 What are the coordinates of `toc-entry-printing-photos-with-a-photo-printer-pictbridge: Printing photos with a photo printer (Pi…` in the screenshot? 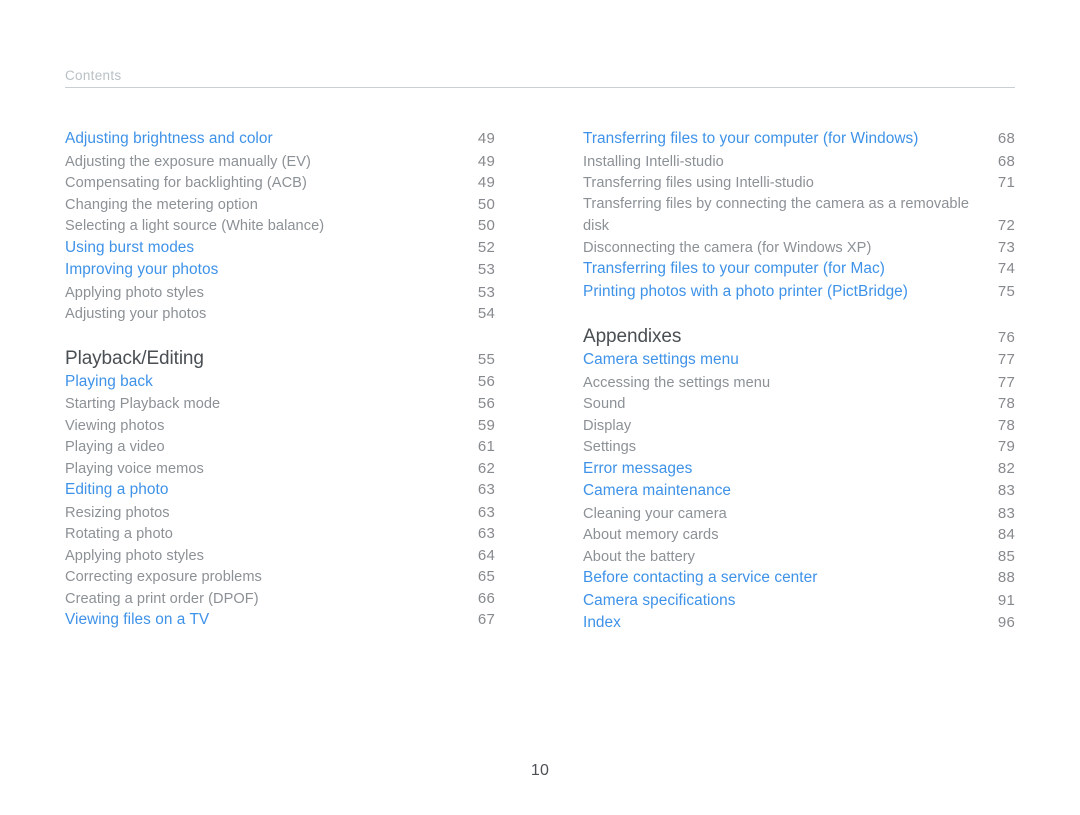 It's located at (799, 292).